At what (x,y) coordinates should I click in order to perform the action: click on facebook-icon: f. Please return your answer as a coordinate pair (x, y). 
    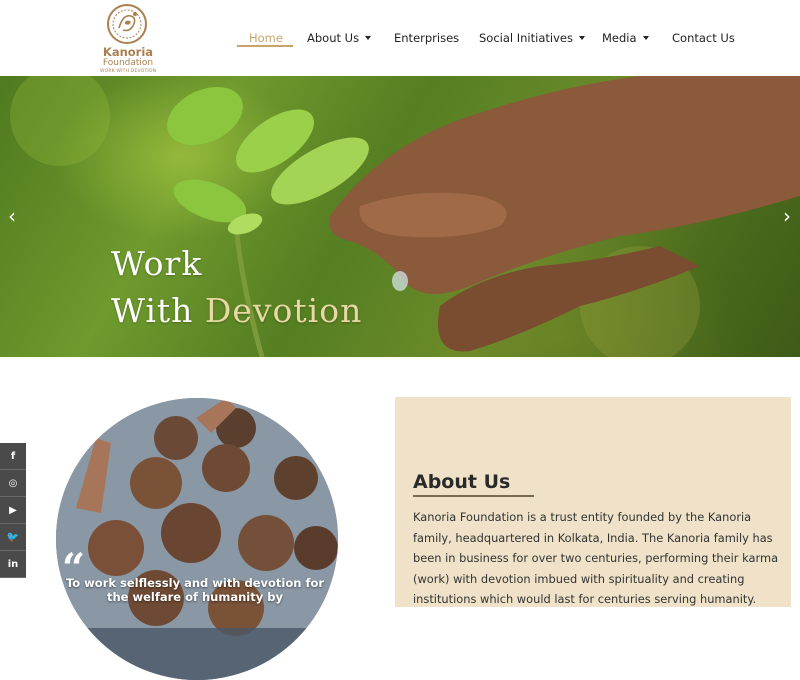
    Looking at the image, I should click on (13, 456).